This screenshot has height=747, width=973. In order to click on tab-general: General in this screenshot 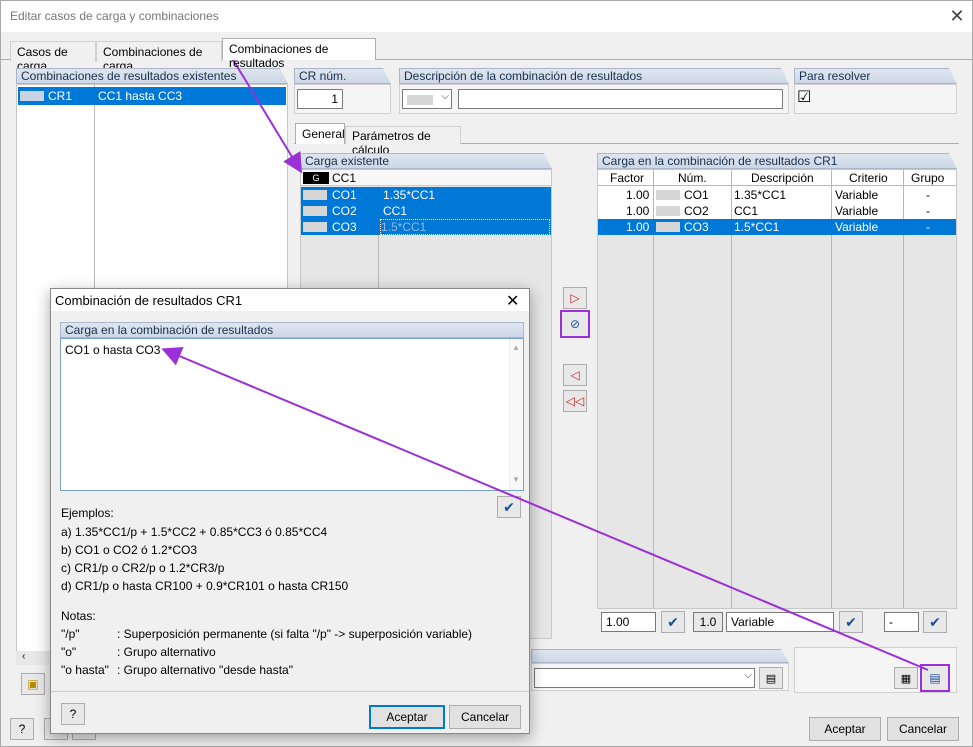, I will do `click(320, 133)`.